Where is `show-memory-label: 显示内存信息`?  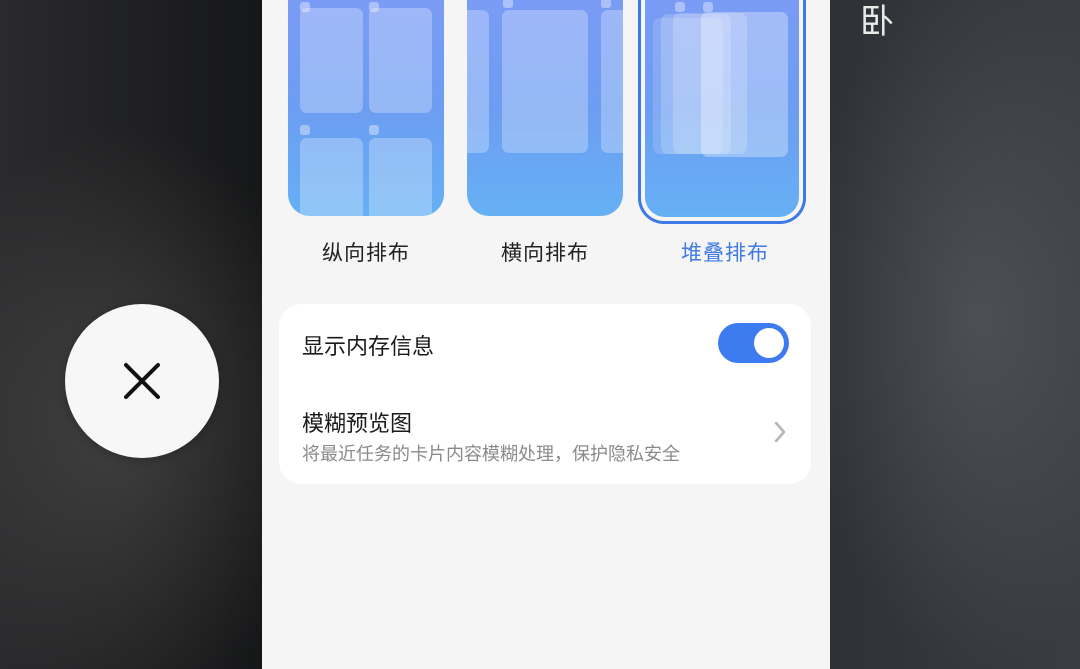 show-memory-label: 显示内存信息 is located at coordinates (368, 347).